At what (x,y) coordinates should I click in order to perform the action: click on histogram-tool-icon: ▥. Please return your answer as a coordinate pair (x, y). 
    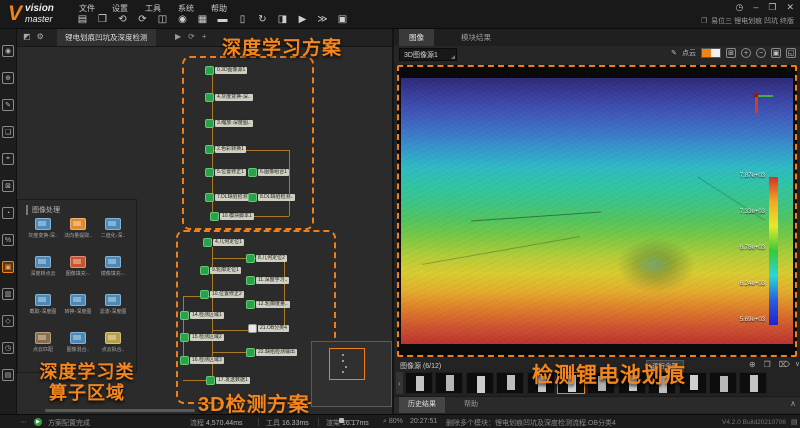
    Looking at the image, I should click on (8, 294).